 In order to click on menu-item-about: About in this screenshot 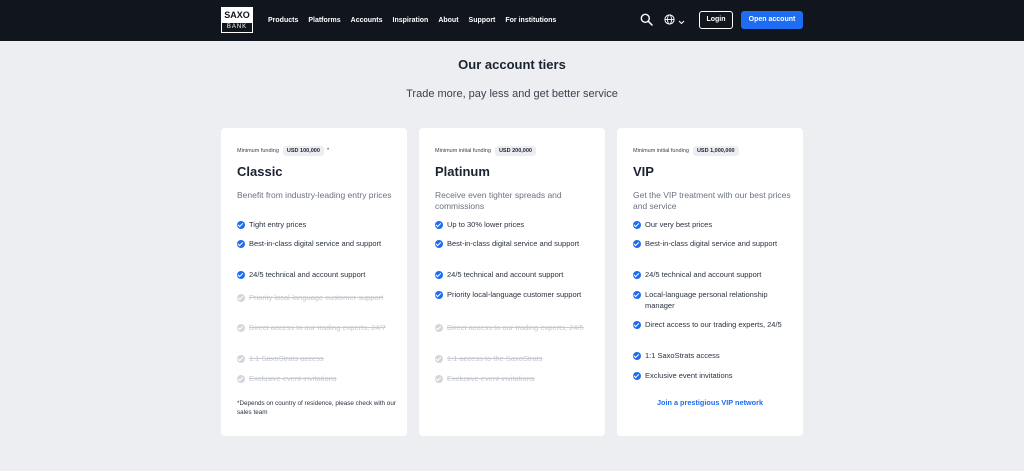, I will do `click(448, 20)`.